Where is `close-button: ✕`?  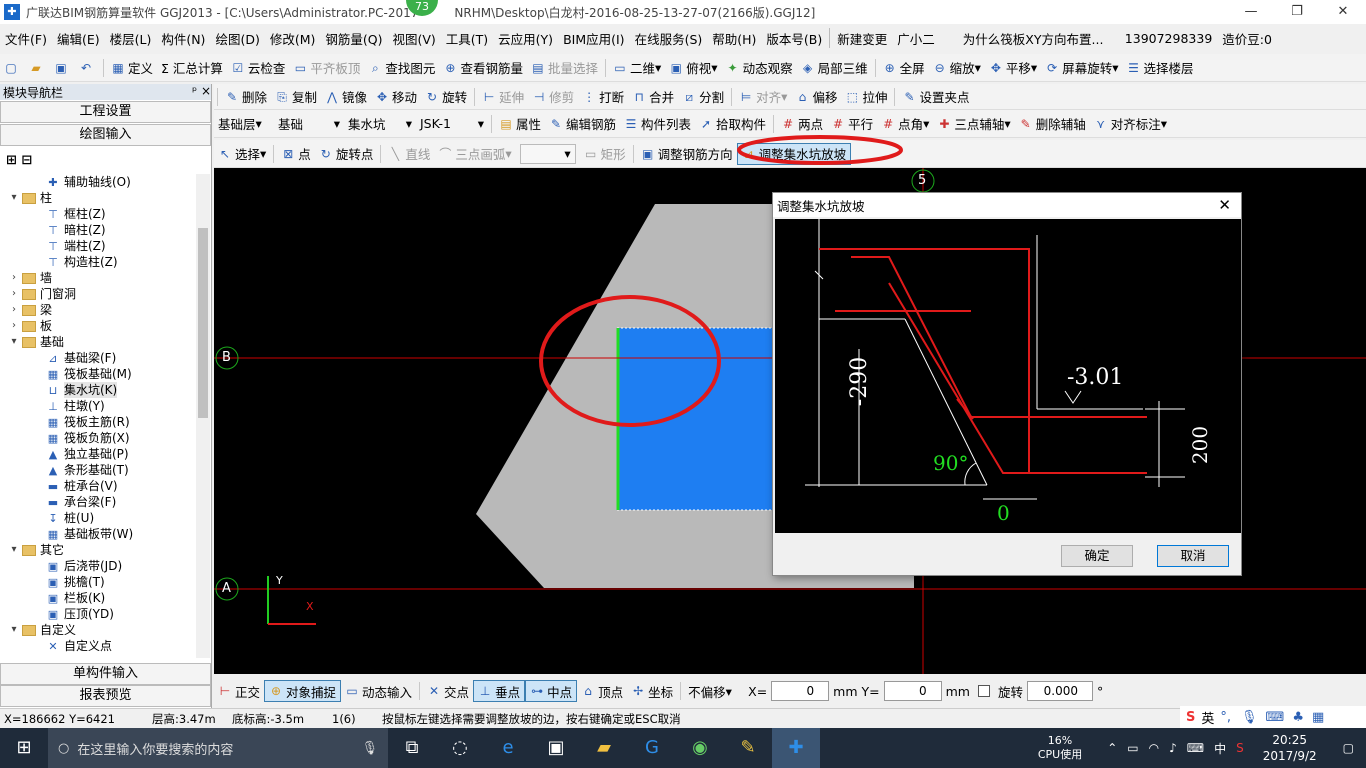 close-button: ✕ is located at coordinates (1343, 12).